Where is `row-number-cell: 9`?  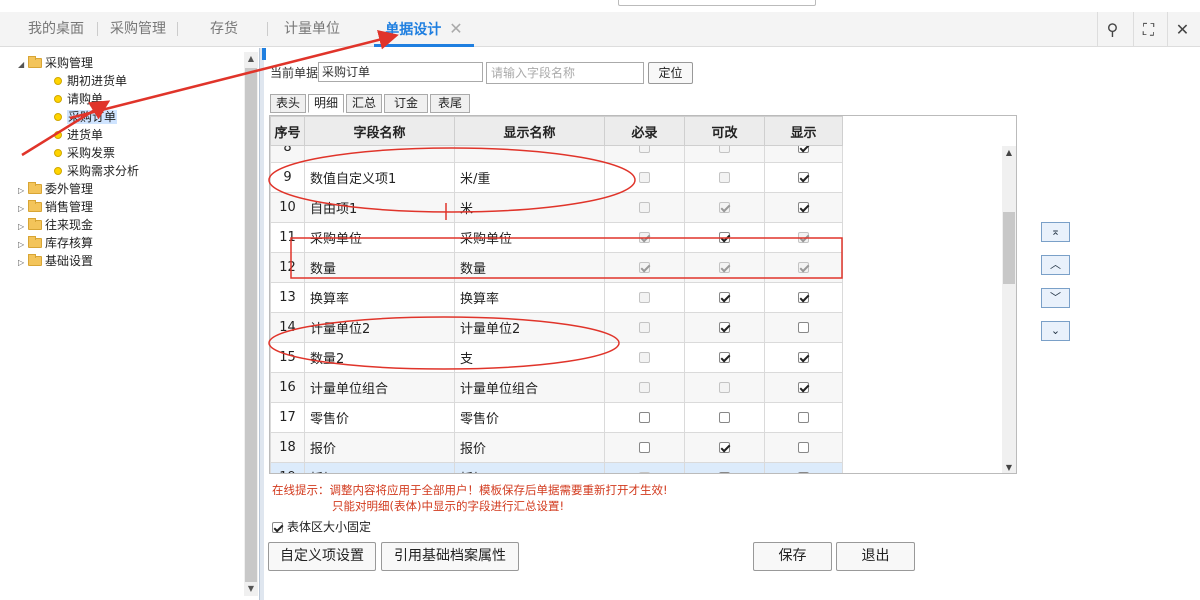 row-number-cell: 9 is located at coordinates (287, 177).